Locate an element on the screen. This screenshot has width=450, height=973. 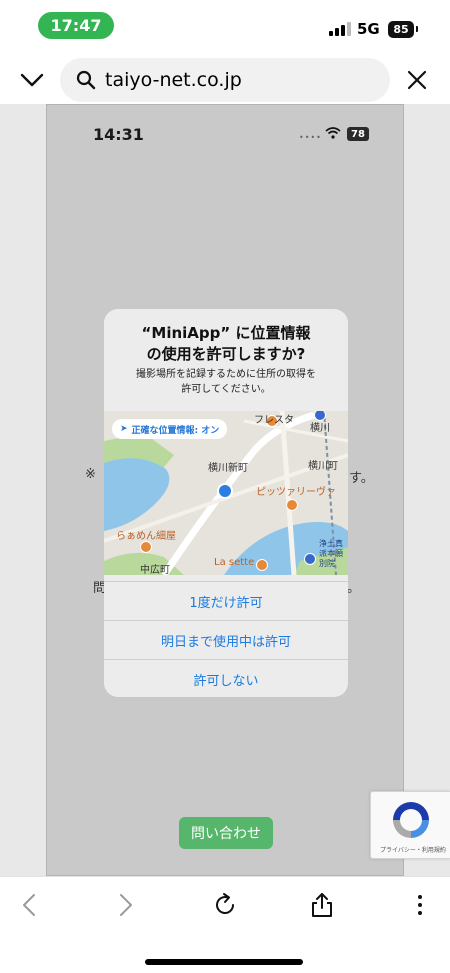
search-icon is located at coordinates (86, 80).